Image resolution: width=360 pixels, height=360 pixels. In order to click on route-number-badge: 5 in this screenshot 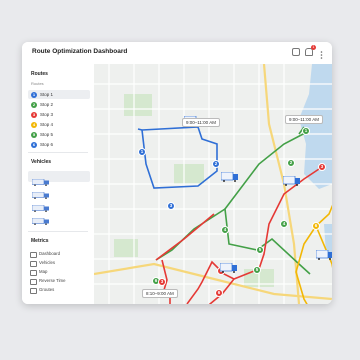, I will do `click(34, 134)`.